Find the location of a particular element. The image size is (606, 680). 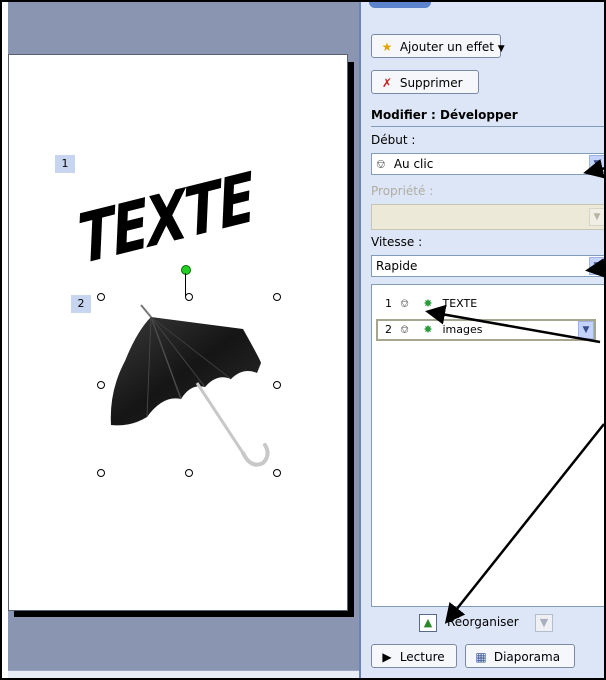

play-label: Lecture is located at coordinates (422, 657).